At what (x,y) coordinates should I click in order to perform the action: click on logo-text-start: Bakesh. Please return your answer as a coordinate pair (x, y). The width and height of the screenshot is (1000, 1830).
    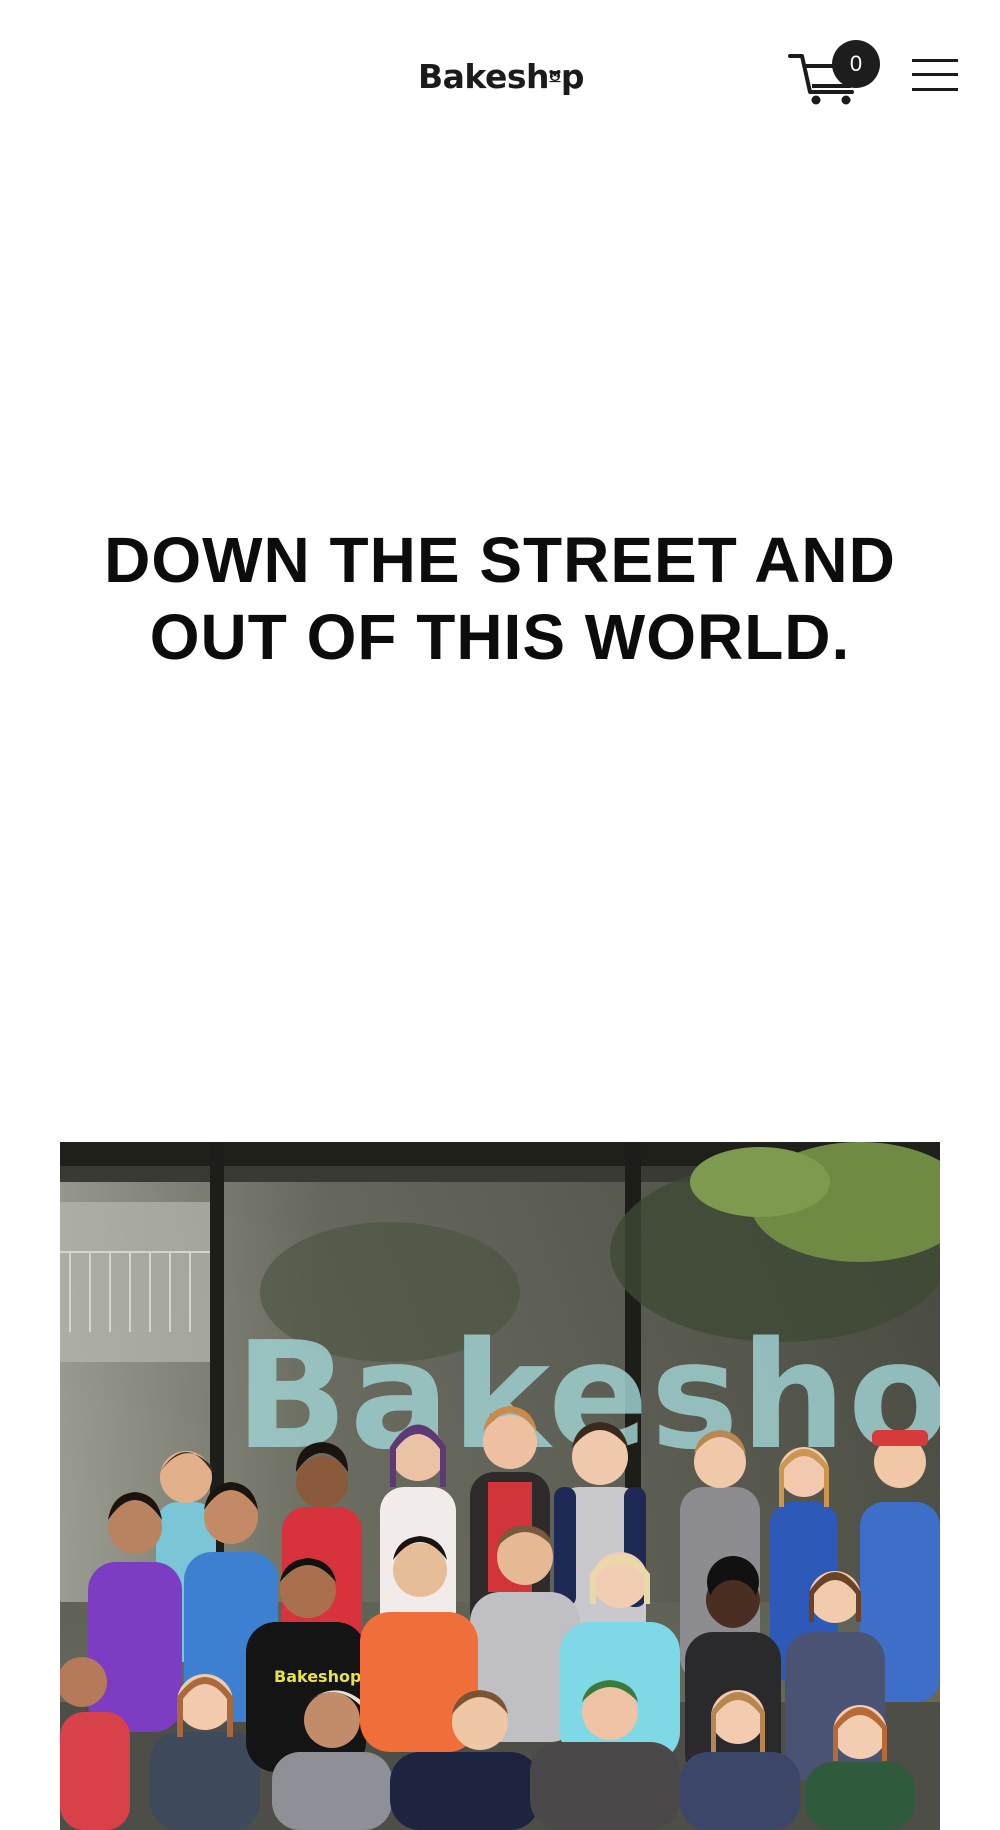
    Looking at the image, I should click on (484, 76).